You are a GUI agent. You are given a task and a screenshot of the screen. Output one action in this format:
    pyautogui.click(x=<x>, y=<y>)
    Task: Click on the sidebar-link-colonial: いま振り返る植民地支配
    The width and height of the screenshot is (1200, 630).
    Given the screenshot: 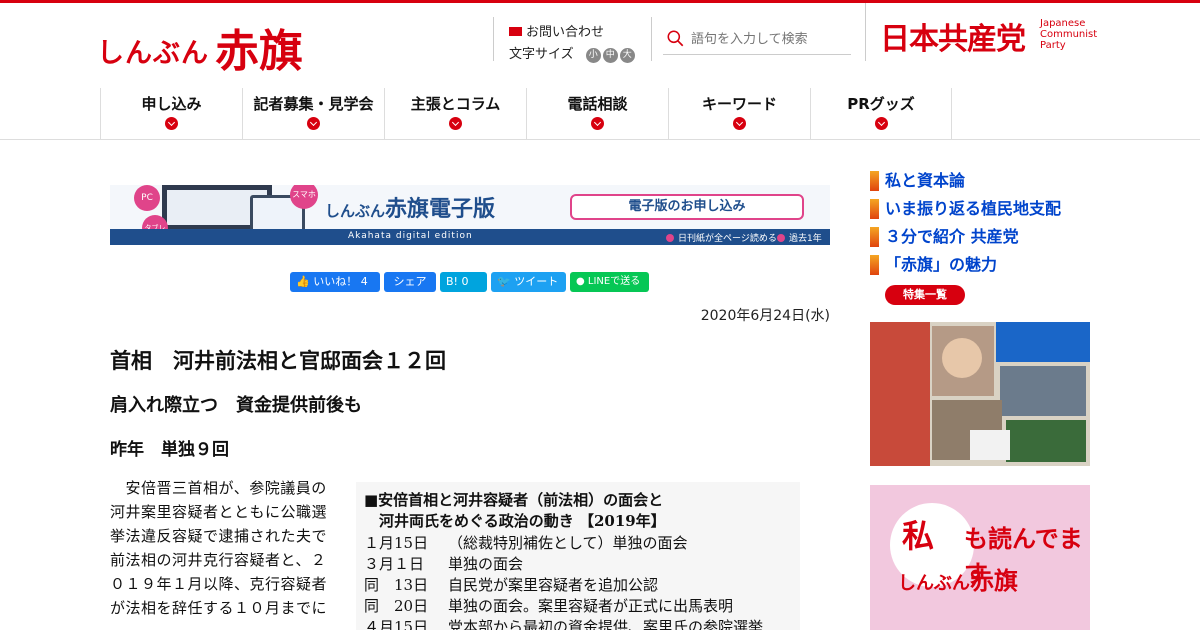 What is the action you would take?
    pyautogui.click(x=965, y=212)
    